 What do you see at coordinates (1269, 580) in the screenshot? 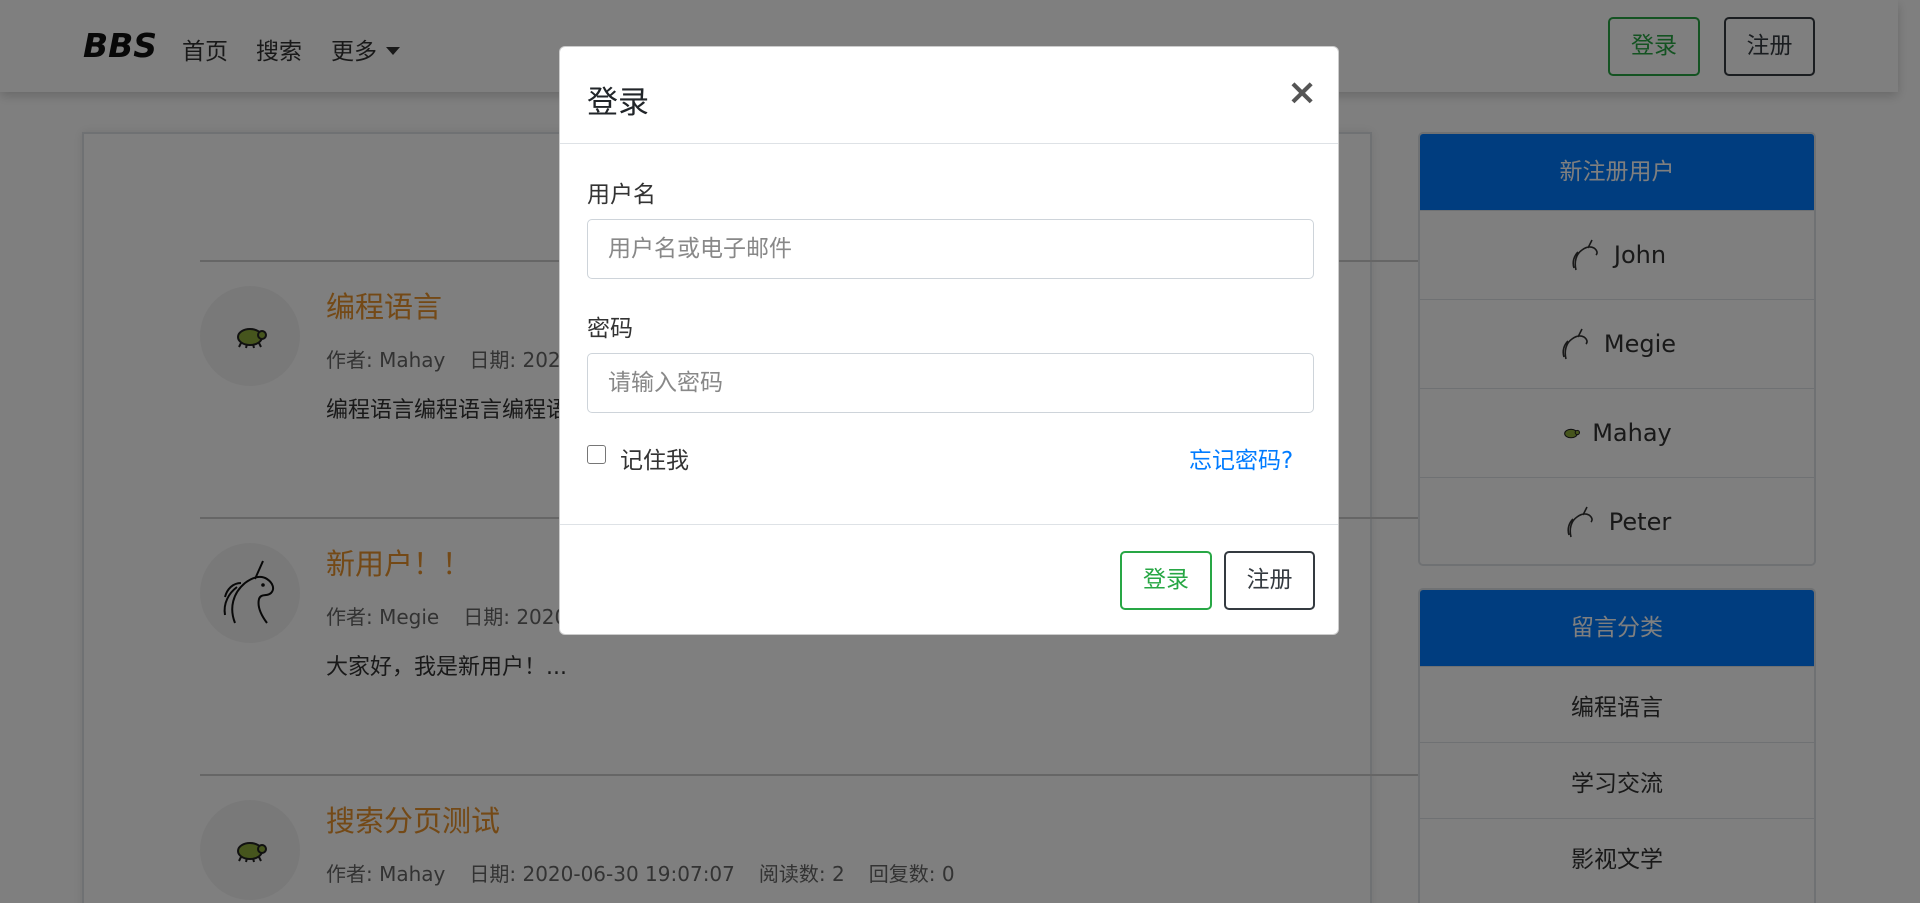
I see `modal-register-button: 注册` at bounding box center [1269, 580].